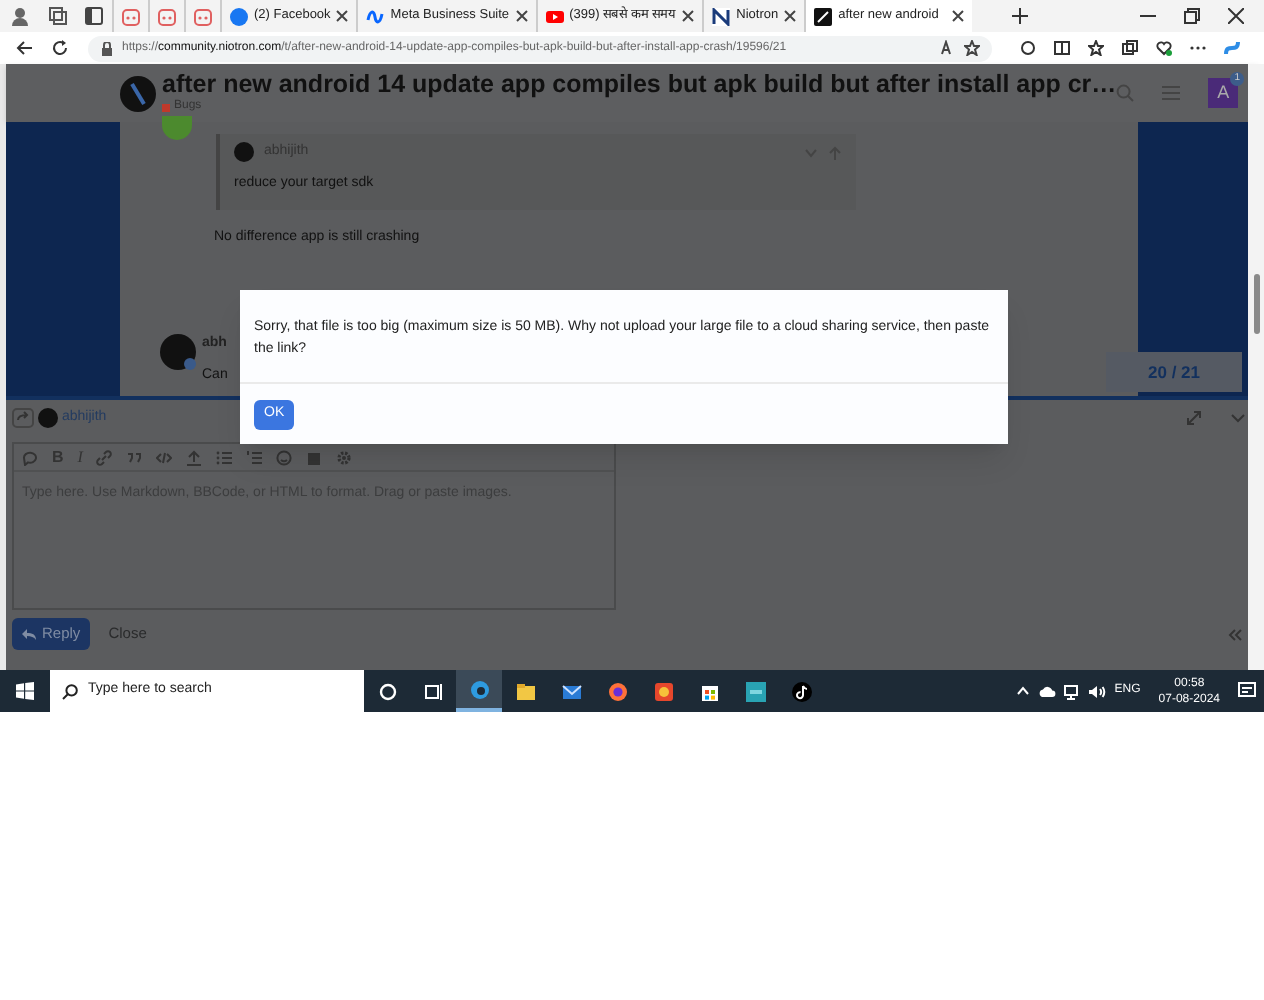 This screenshot has height=1000, width=1264. I want to click on store-icon, so click(709, 691).